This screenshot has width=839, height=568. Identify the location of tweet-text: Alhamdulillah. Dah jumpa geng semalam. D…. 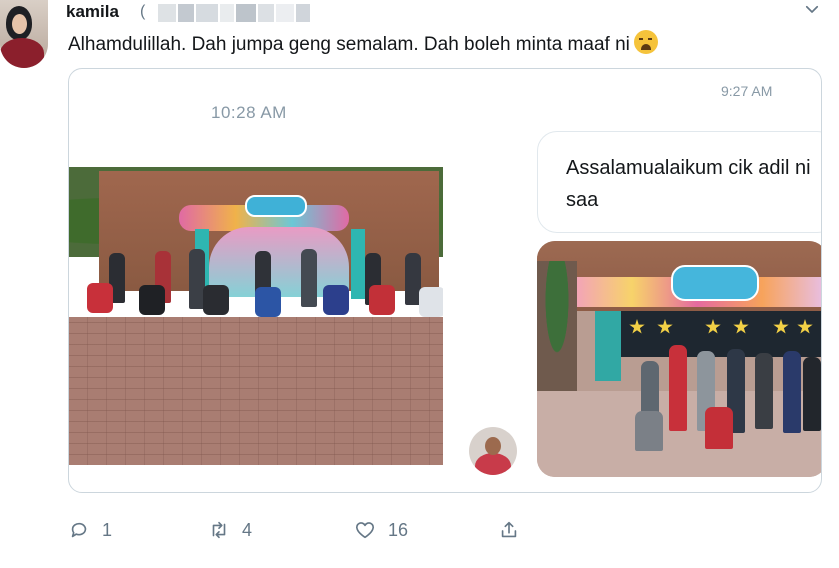
(363, 43).